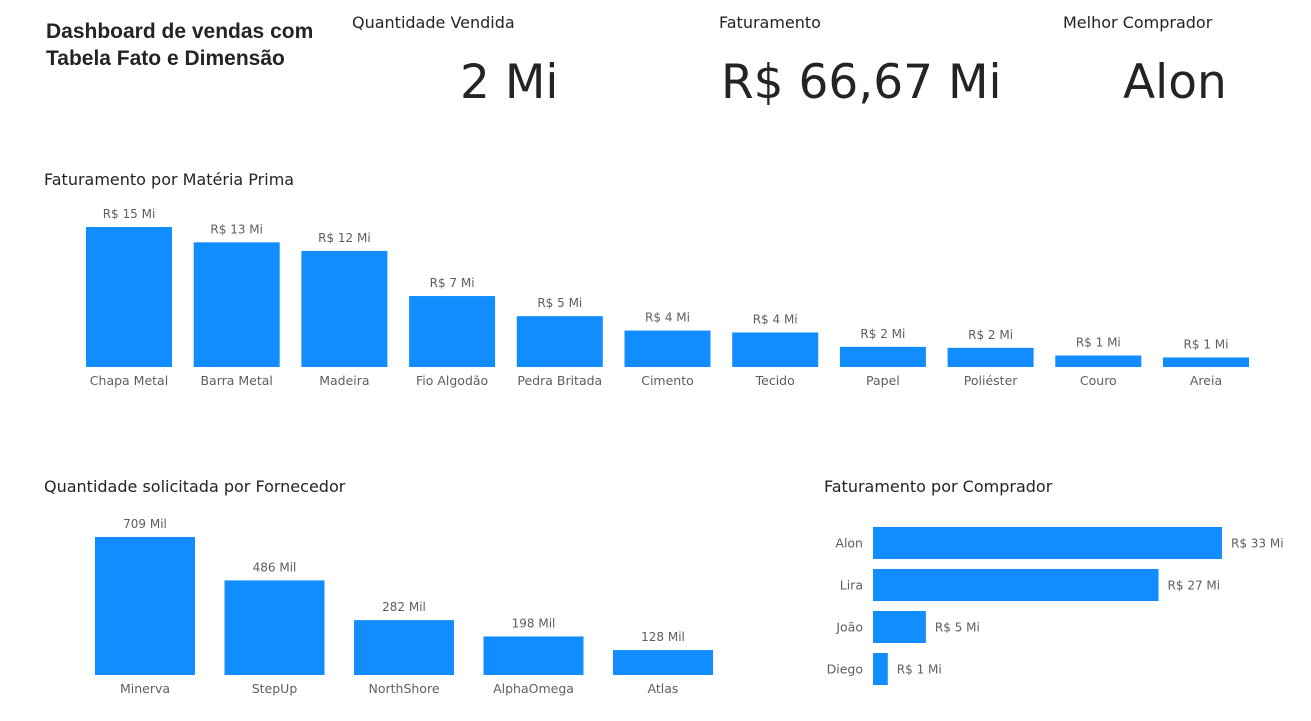 Image resolution: width=1311 pixels, height=721 pixels. Describe the element at coordinates (129, 380) in the screenshot. I see `category-label: Chapa Metal` at that location.